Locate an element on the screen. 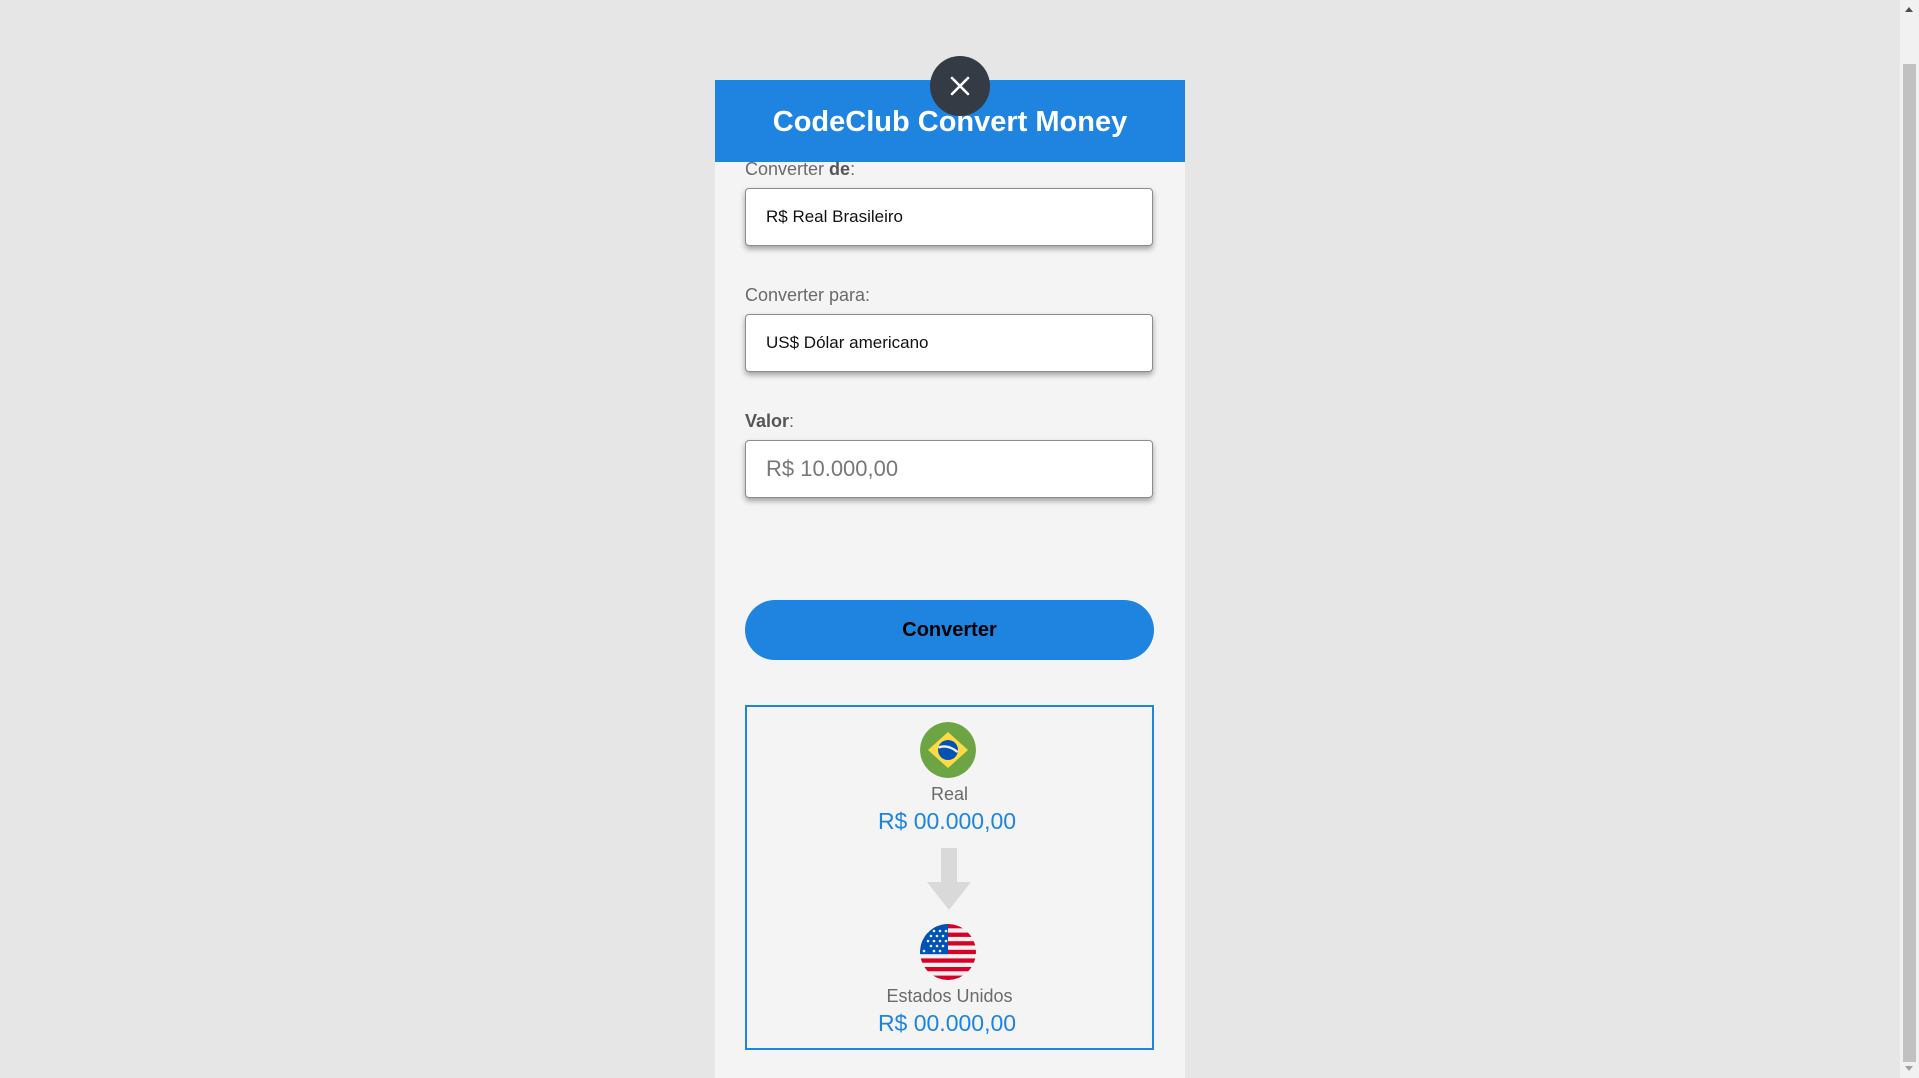  from-currency-name: Real is located at coordinates (949, 794).